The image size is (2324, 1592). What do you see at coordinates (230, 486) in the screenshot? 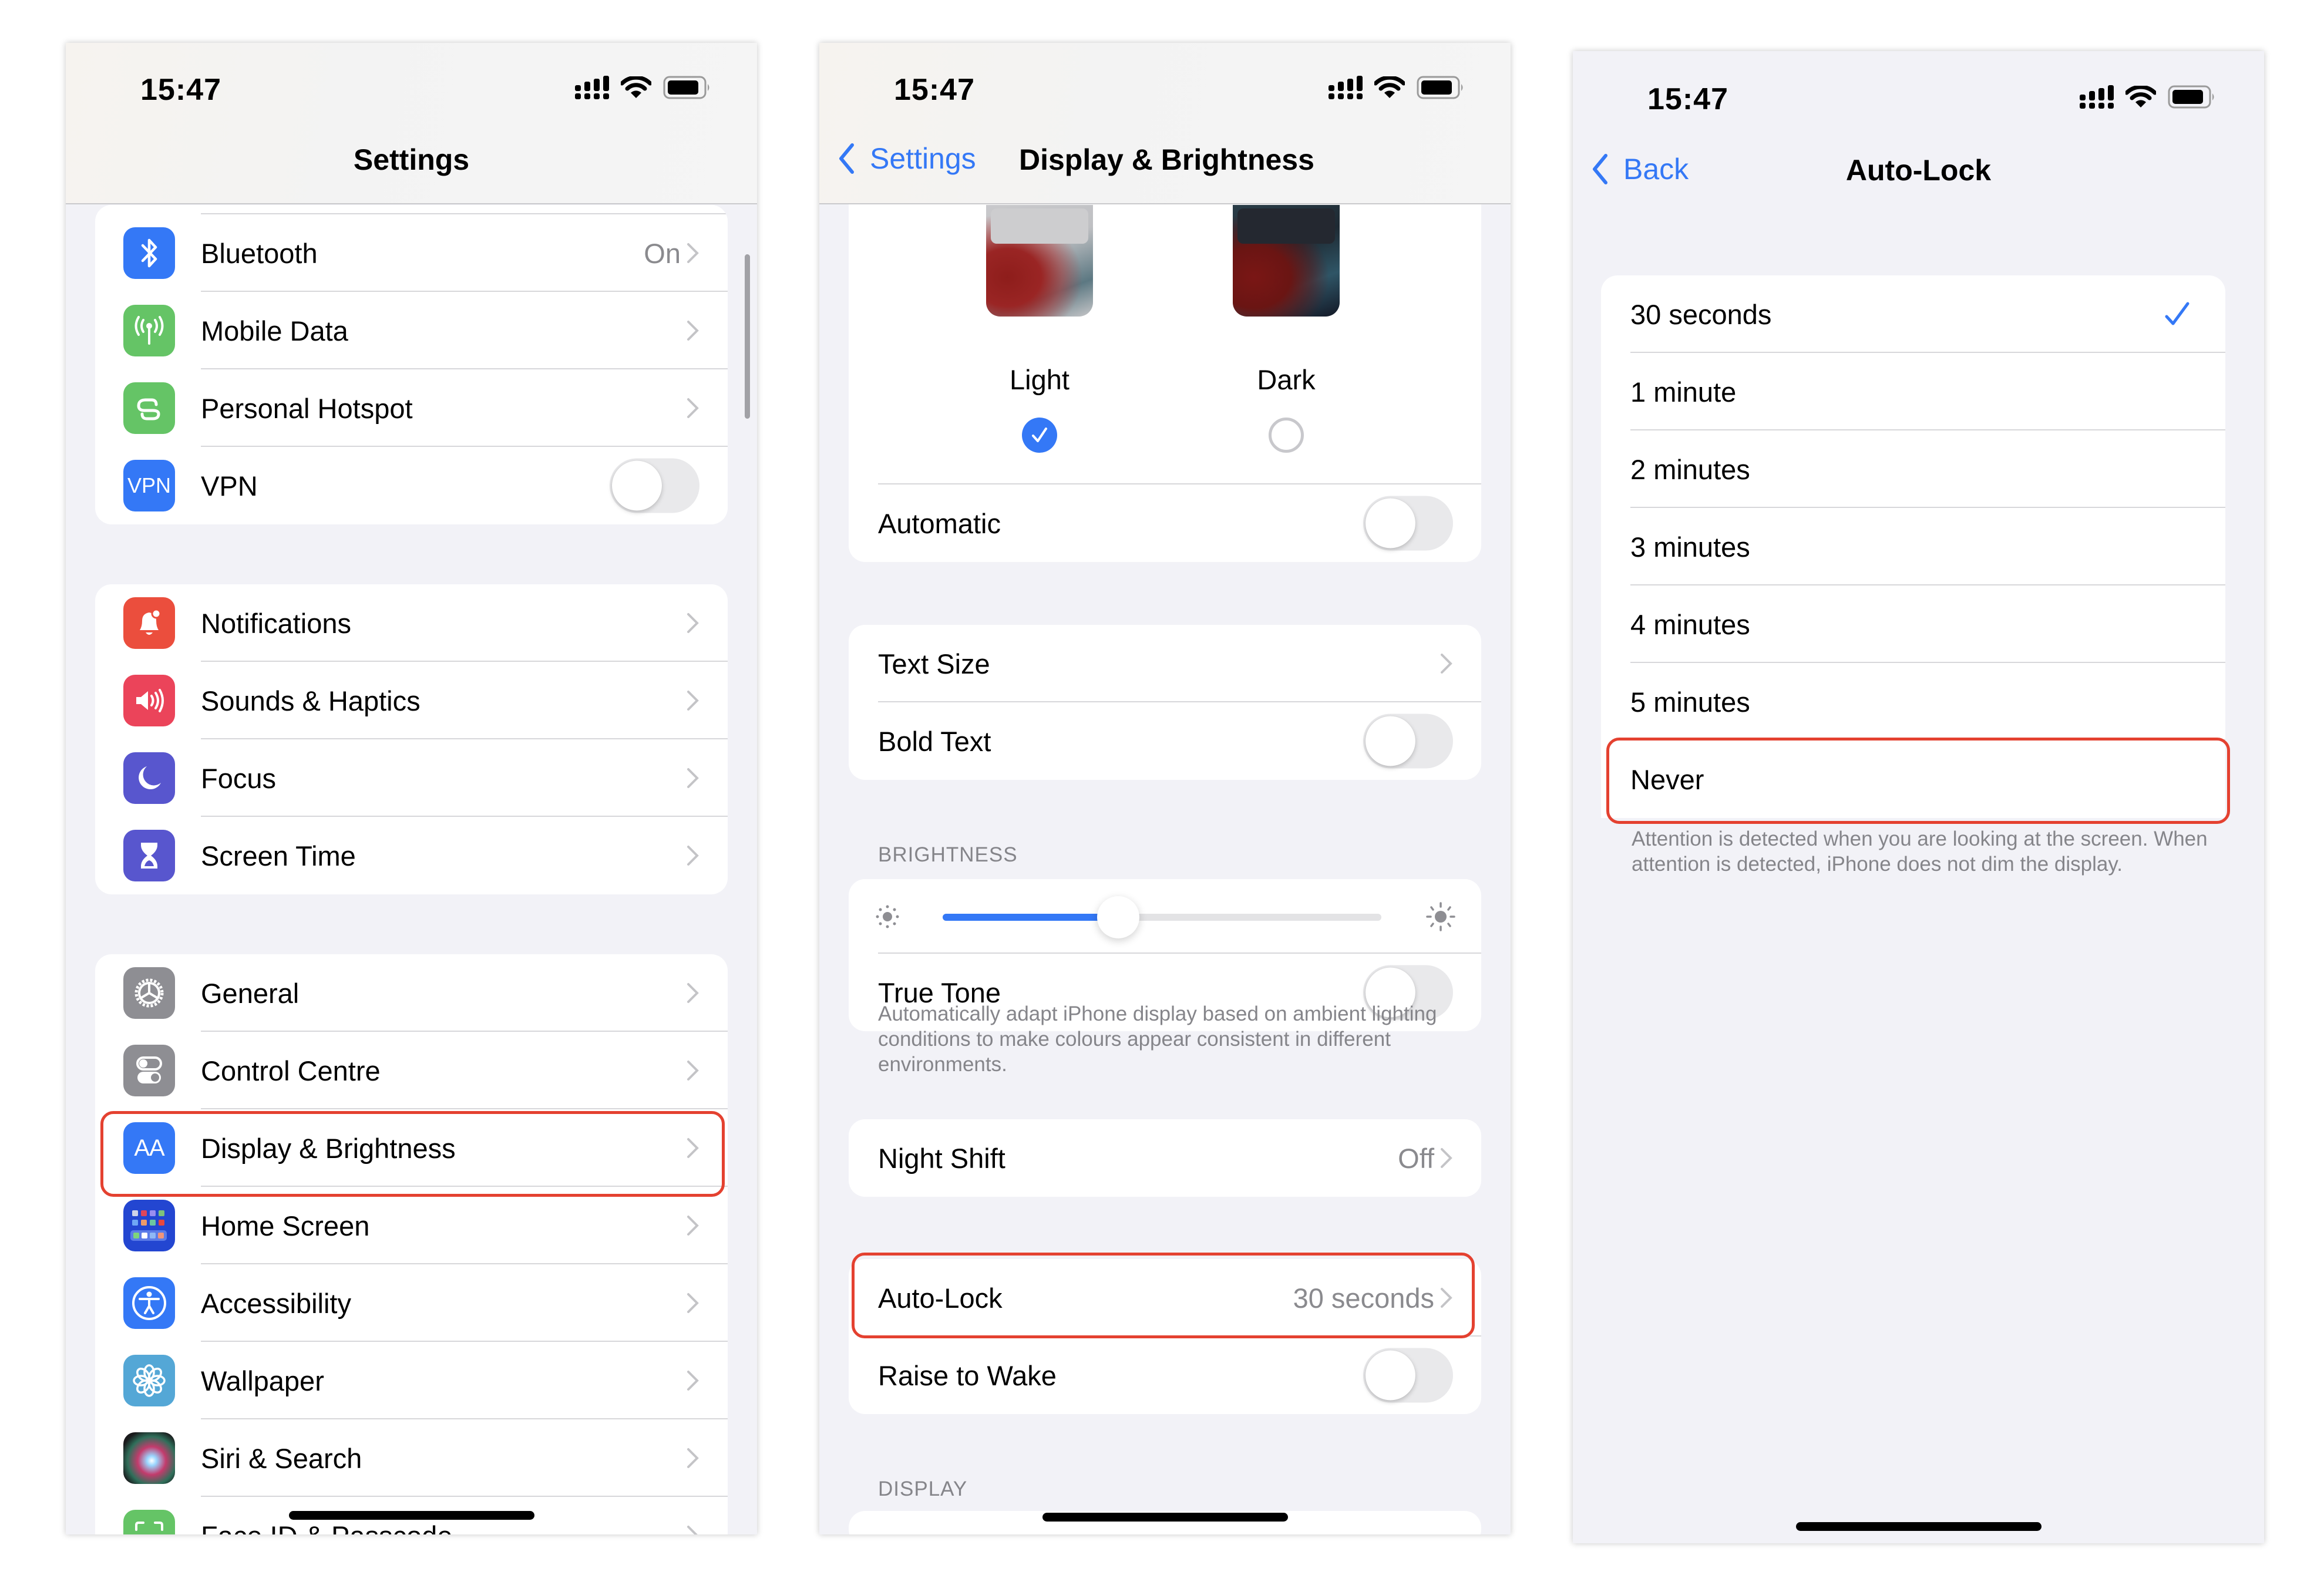
I see `row-label: VPN` at bounding box center [230, 486].